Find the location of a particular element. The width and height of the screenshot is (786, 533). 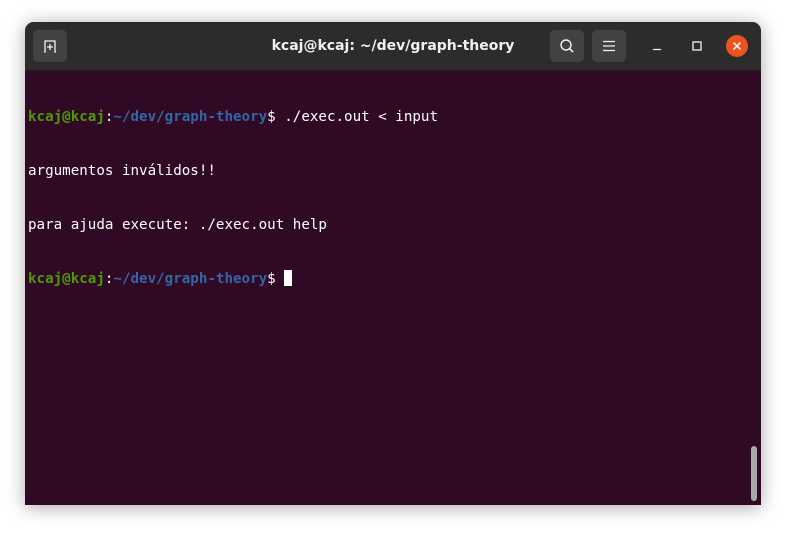

maximize-button is located at coordinates (697, 46).